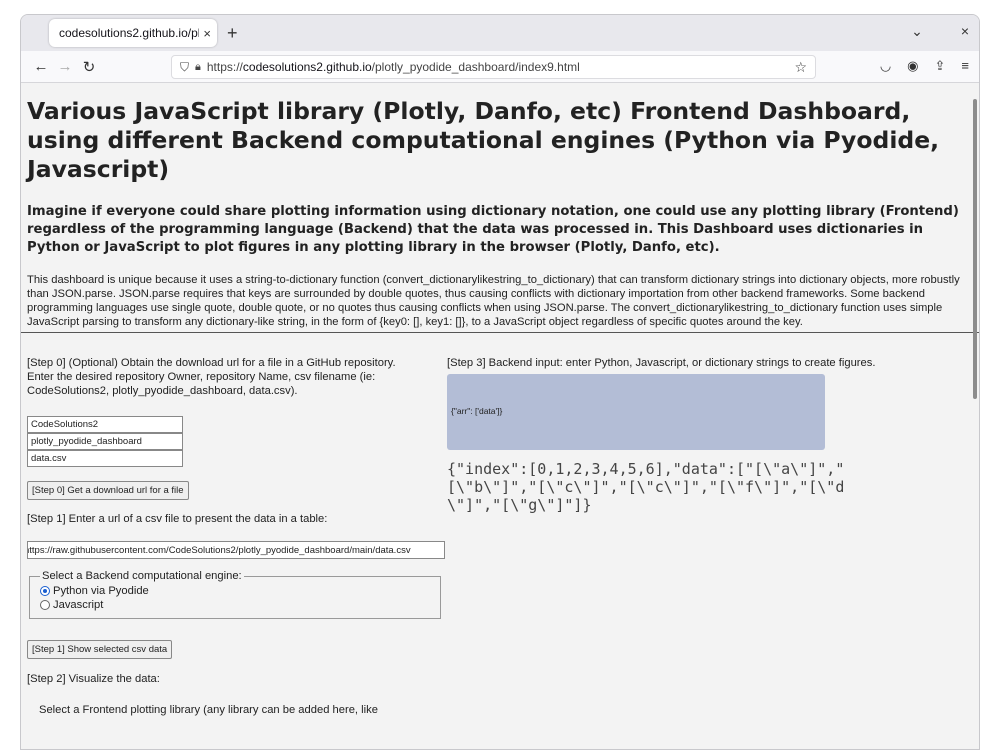 The image size is (1000, 750). Describe the element at coordinates (965, 66) in the screenshot. I see `menu-icon: ≡` at that location.